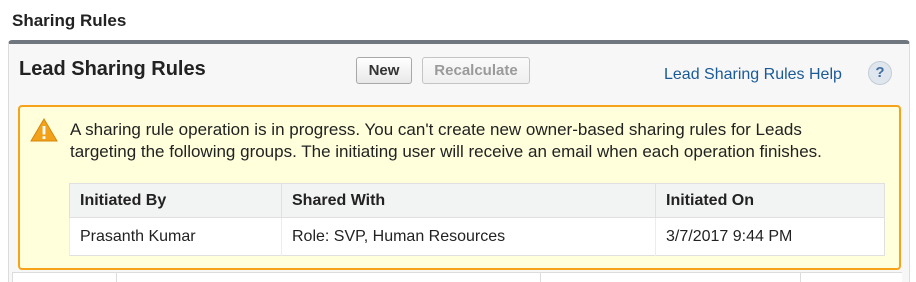 The image size is (916, 282). I want to click on help-link: Lead Sharing Rules Help, so click(753, 75).